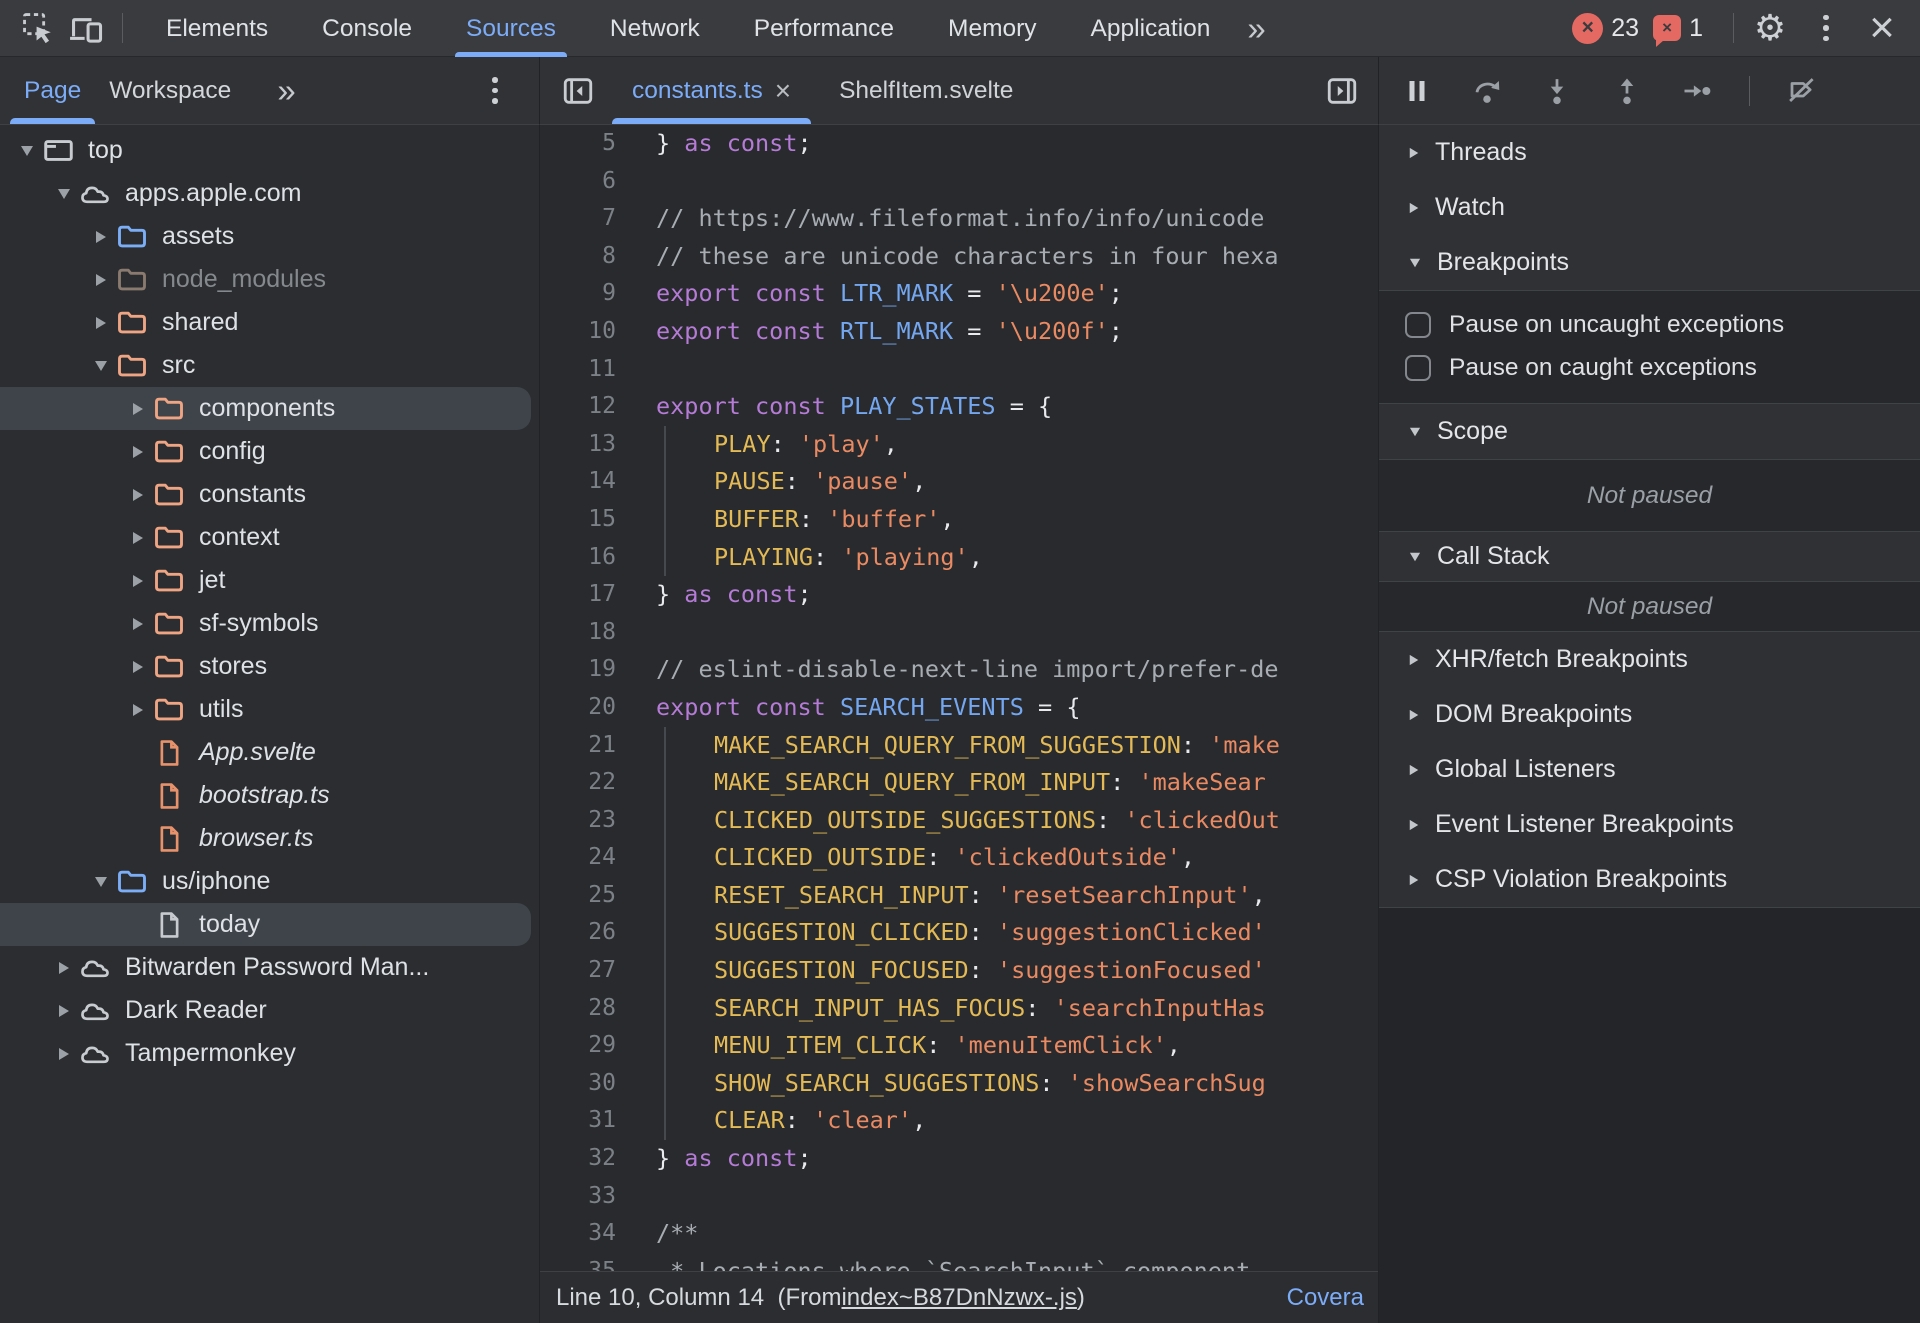 This screenshot has height=1323, width=1920. What do you see at coordinates (926, 90) in the screenshot?
I see `editor-tab-ShelfItem.svelte: ShelfItem.svelte` at bounding box center [926, 90].